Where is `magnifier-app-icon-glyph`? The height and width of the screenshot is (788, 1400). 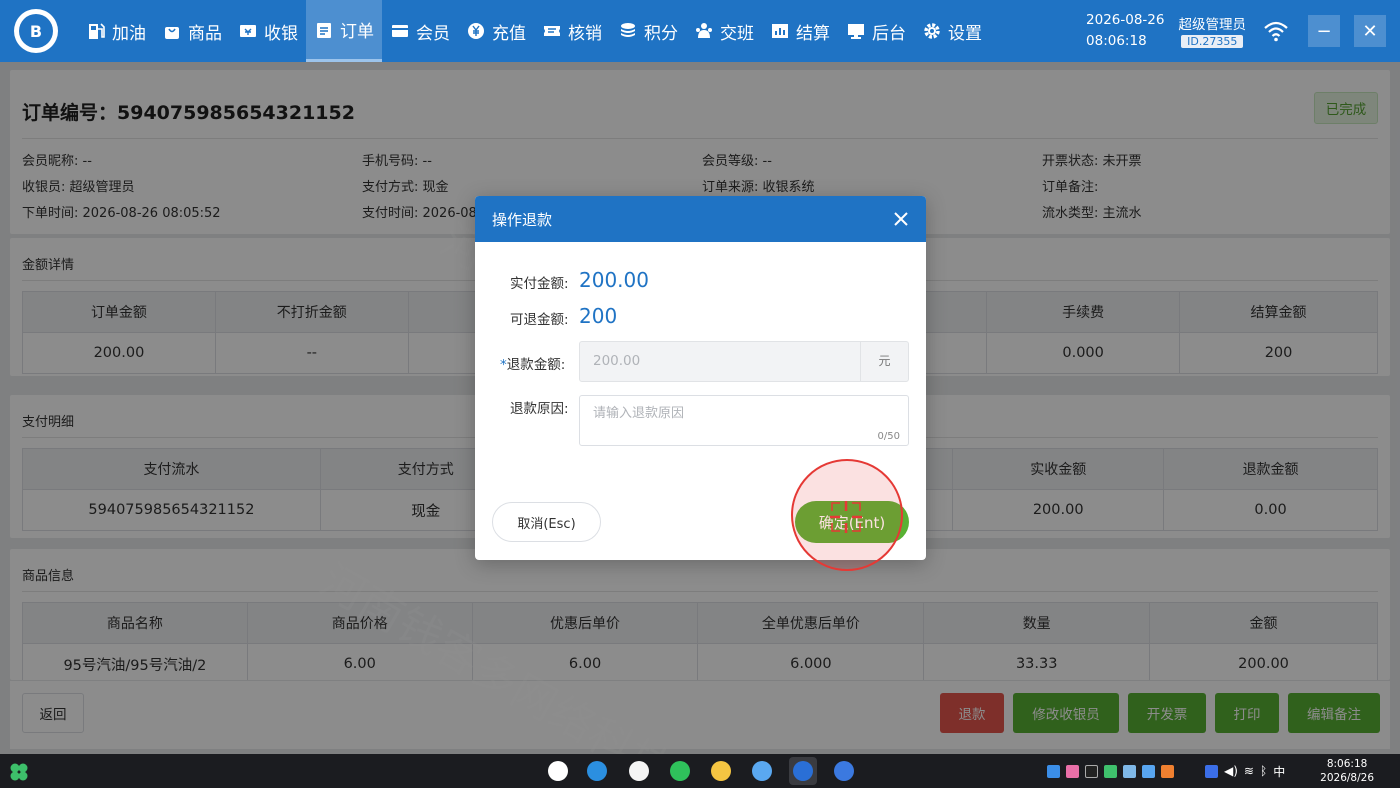
magnifier-app-icon-glyph is located at coordinates (844, 771).